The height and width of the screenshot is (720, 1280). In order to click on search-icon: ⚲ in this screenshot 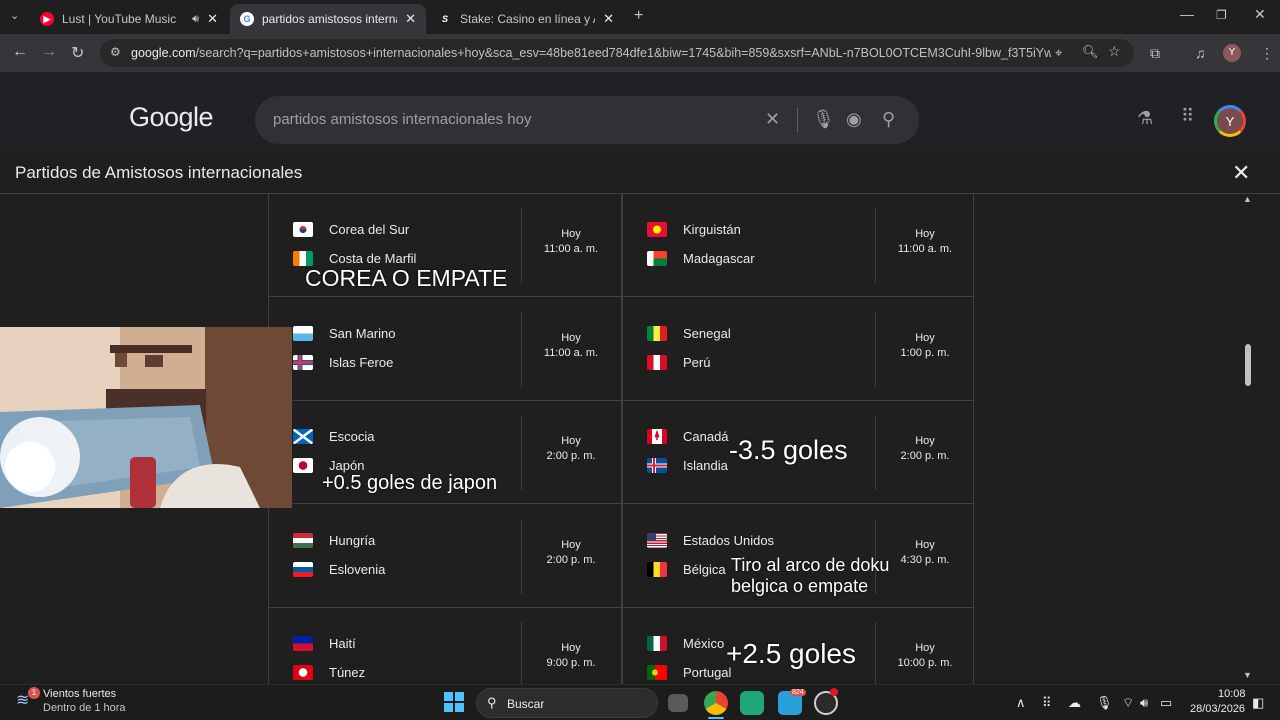, I will do `click(888, 119)`.